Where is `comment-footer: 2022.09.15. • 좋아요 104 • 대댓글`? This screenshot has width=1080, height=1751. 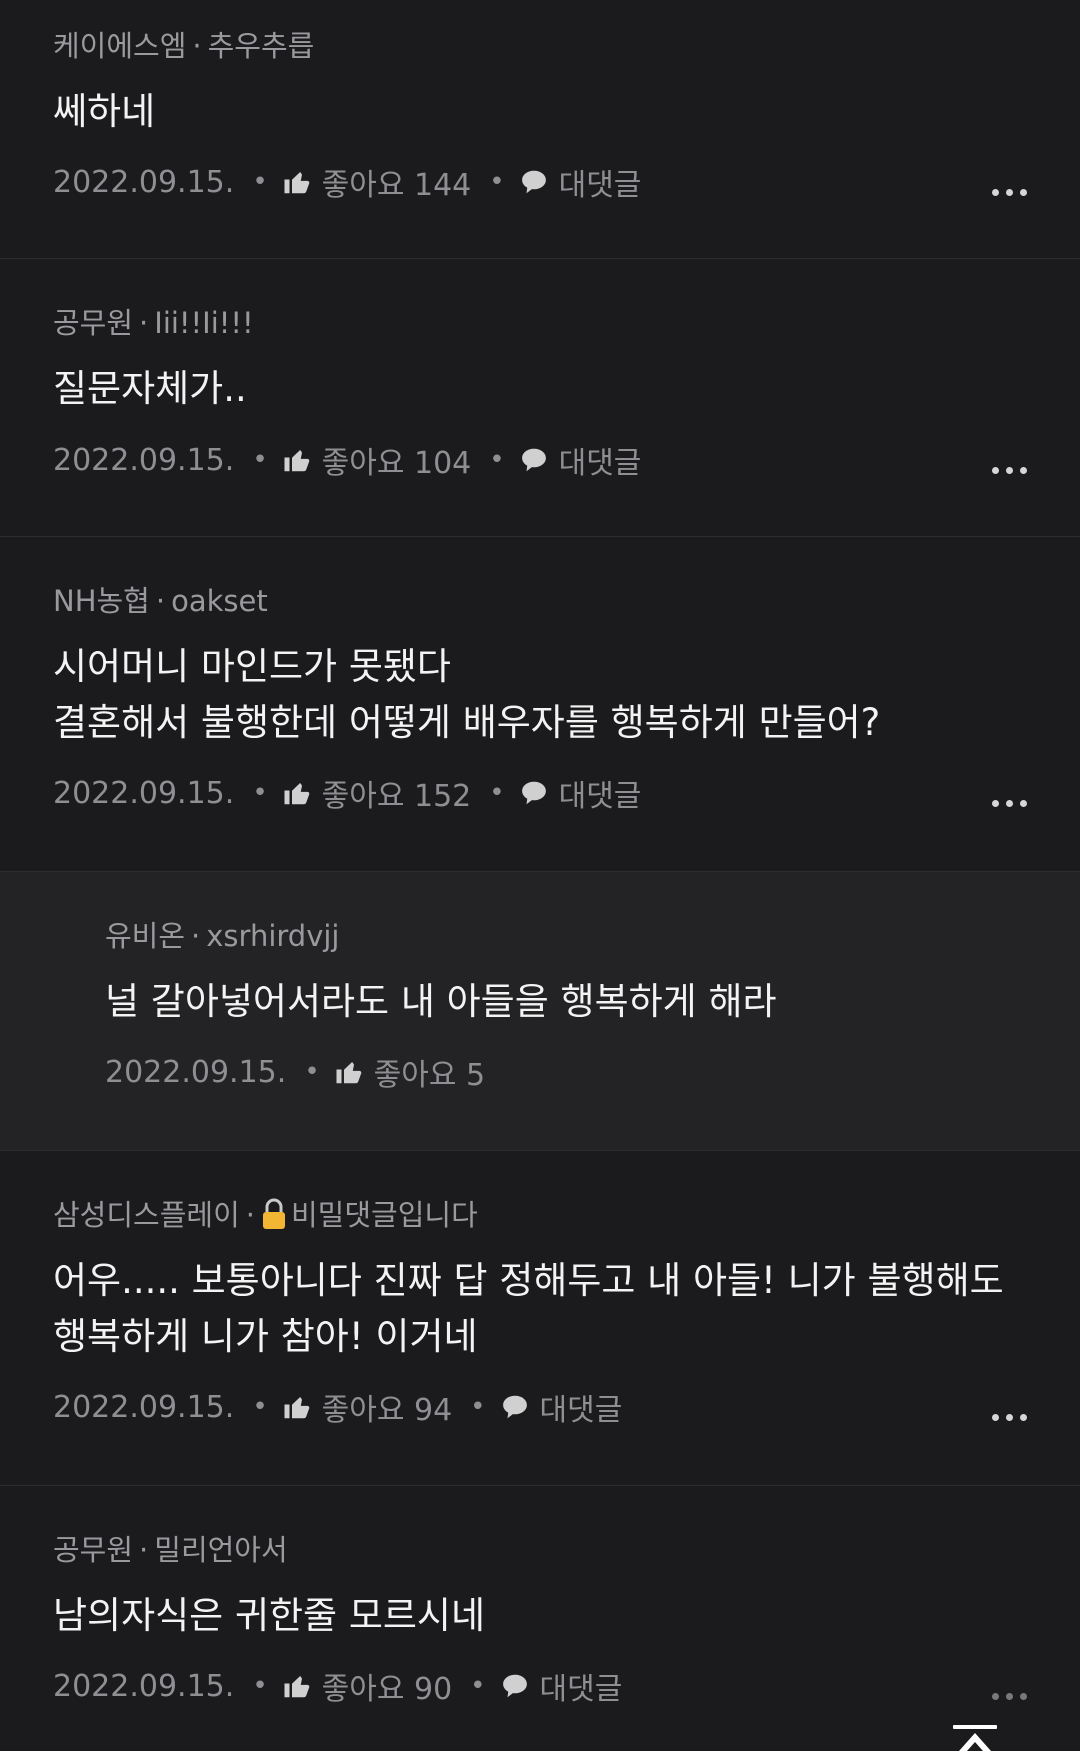 comment-footer: 2022.09.15. • 좋아요 104 • 대댓글 is located at coordinates (540, 460).